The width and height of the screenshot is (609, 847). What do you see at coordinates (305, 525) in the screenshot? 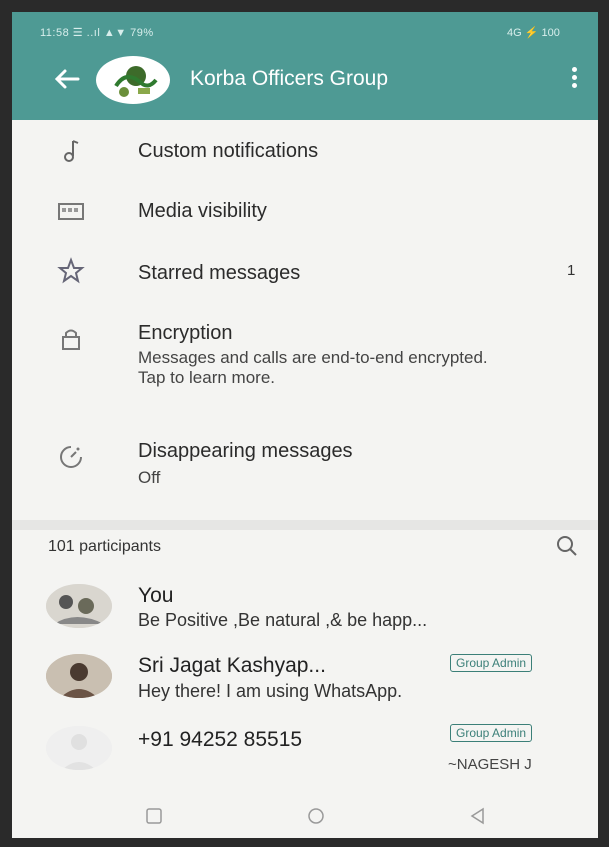
I see `section-divider` at bounding box center [305, 525].